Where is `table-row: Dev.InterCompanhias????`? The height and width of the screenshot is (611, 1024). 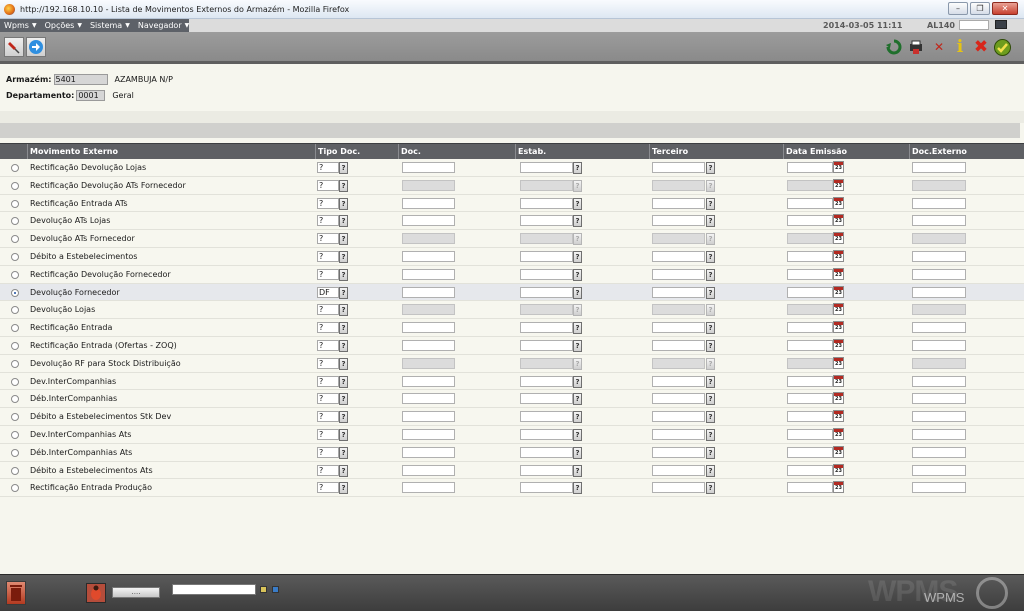
table-row: Dev.InterCompanhias???? is located at coordinates (512, 381).